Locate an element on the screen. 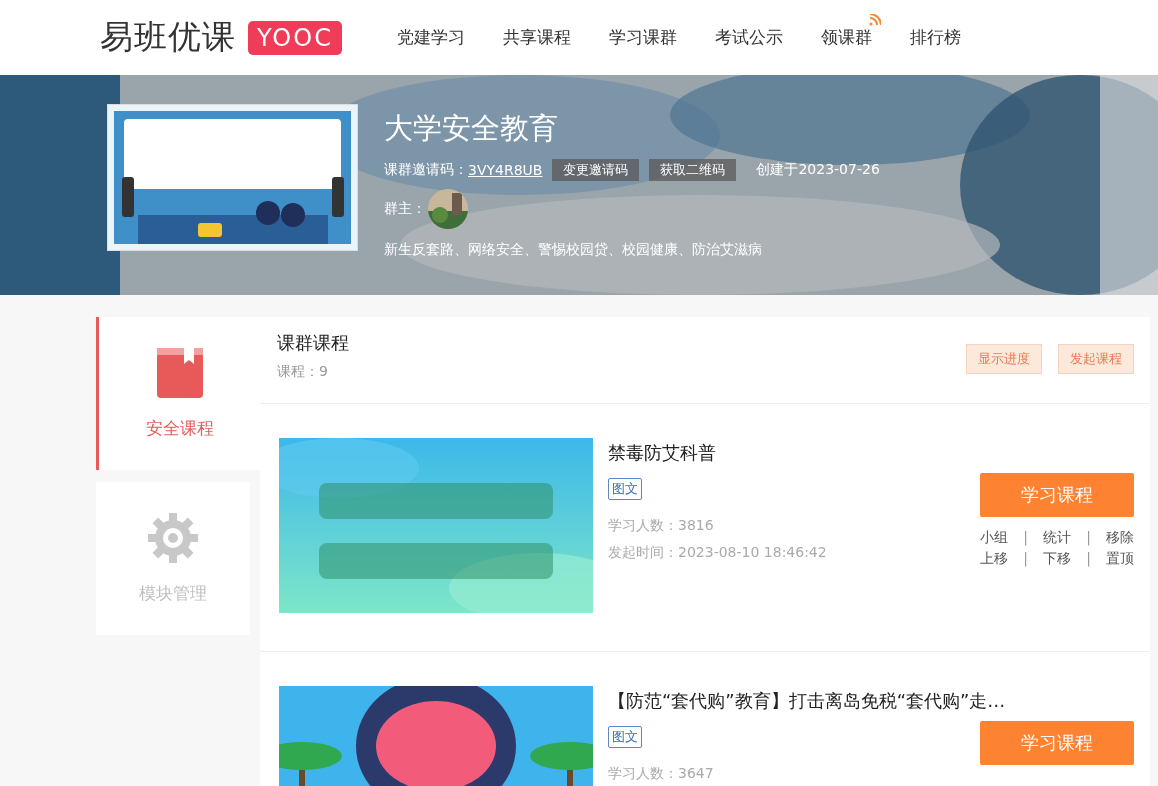 This screenshot has height=786, width=1158. learner-count: 学习人数：3647 is located at coordinates (661, 773).